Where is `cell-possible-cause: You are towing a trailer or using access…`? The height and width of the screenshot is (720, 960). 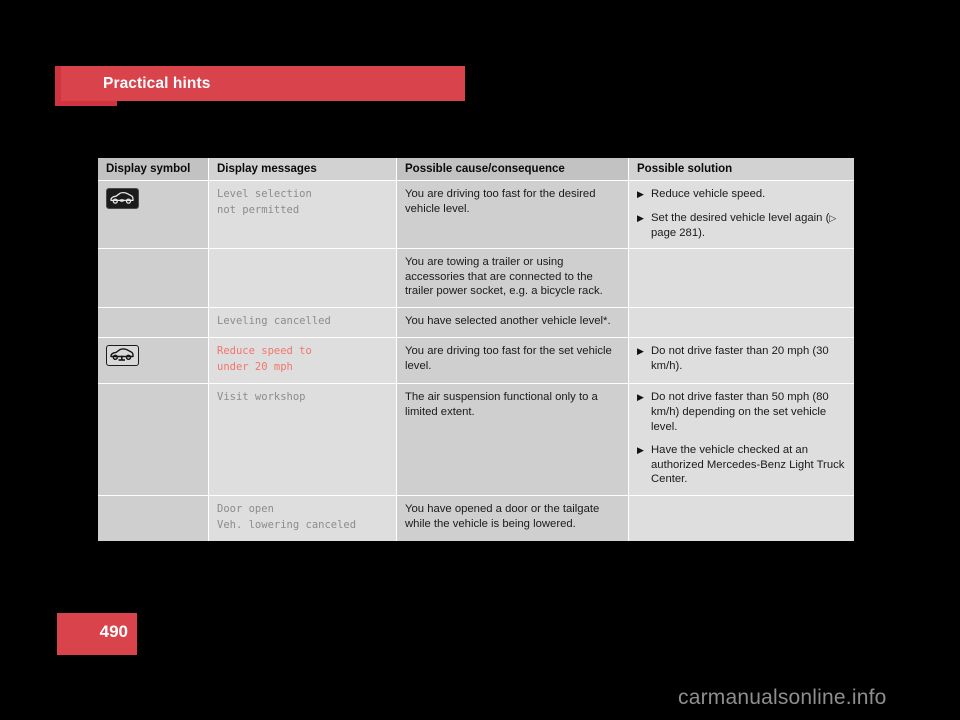 cell-possible-cause: You are towing a trailer or using access… is located at coordinates (512, 278).